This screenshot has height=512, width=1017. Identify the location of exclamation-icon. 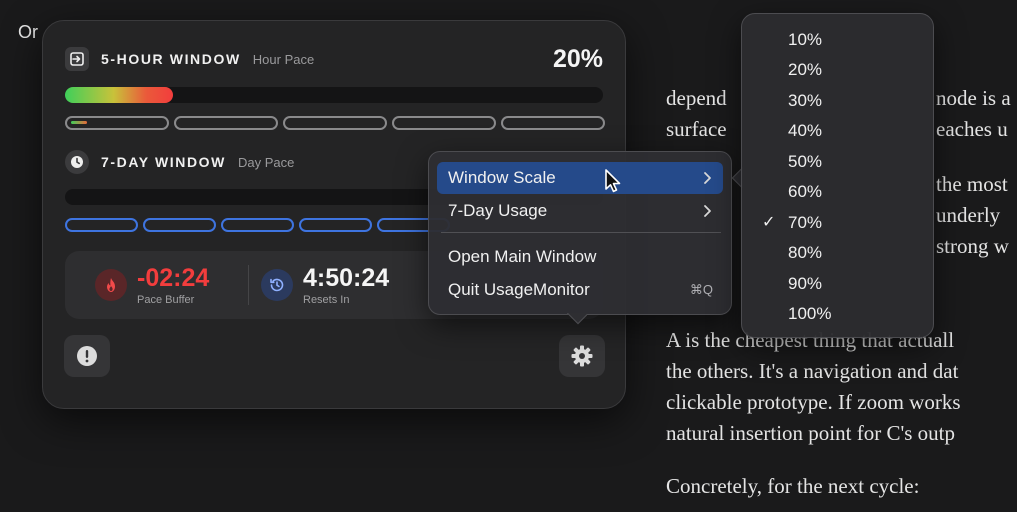
(87, 356).